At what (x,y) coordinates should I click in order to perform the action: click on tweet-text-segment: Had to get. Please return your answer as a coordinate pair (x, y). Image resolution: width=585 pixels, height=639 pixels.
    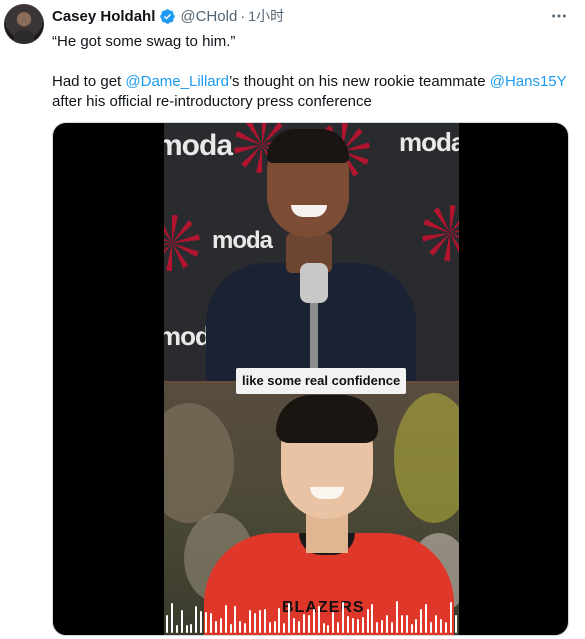
    Looking at the image, I should click on (89, 81).